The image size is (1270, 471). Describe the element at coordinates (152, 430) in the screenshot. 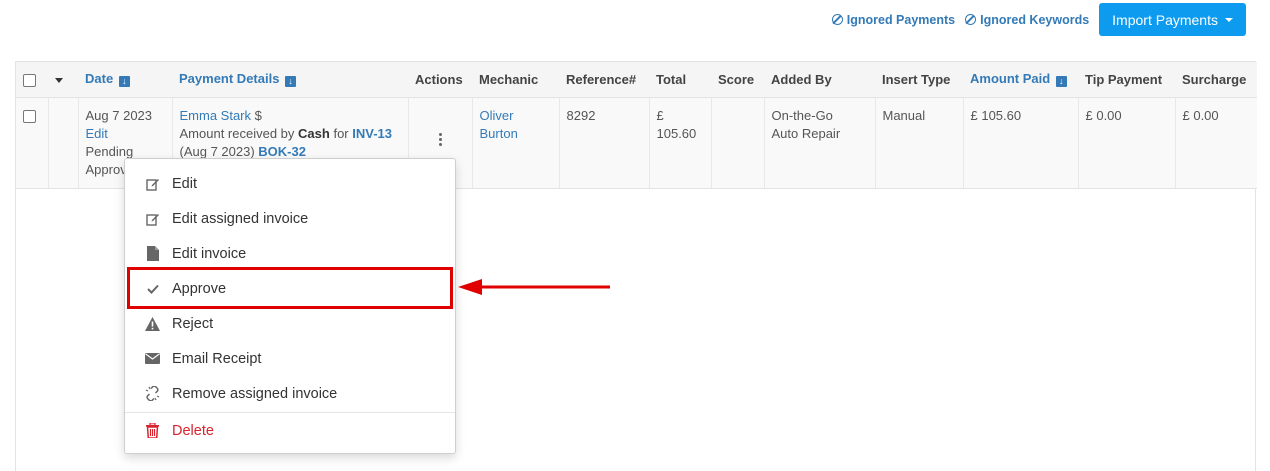

I see `trash-icon` at that location.